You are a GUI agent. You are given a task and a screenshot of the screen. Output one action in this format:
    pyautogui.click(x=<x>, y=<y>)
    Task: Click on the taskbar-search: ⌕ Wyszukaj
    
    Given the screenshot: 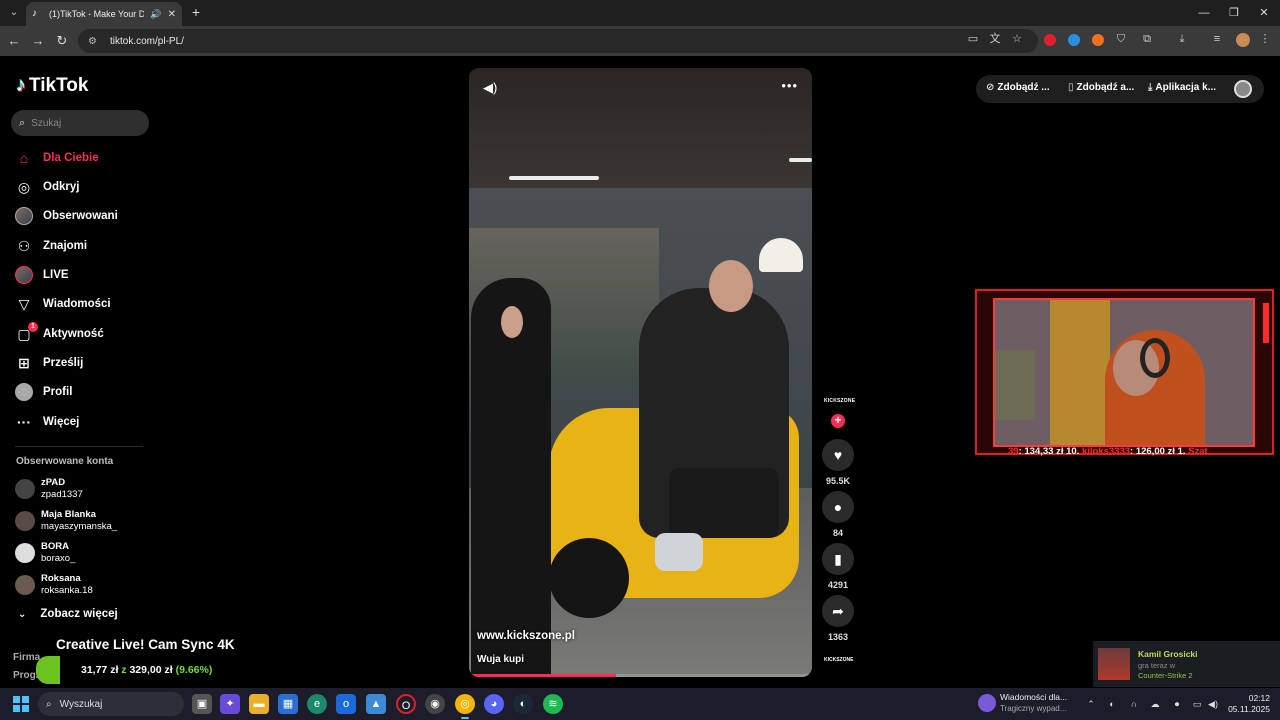 What is the action you would take?
    pyautogui.click(x=111, y=704)
    